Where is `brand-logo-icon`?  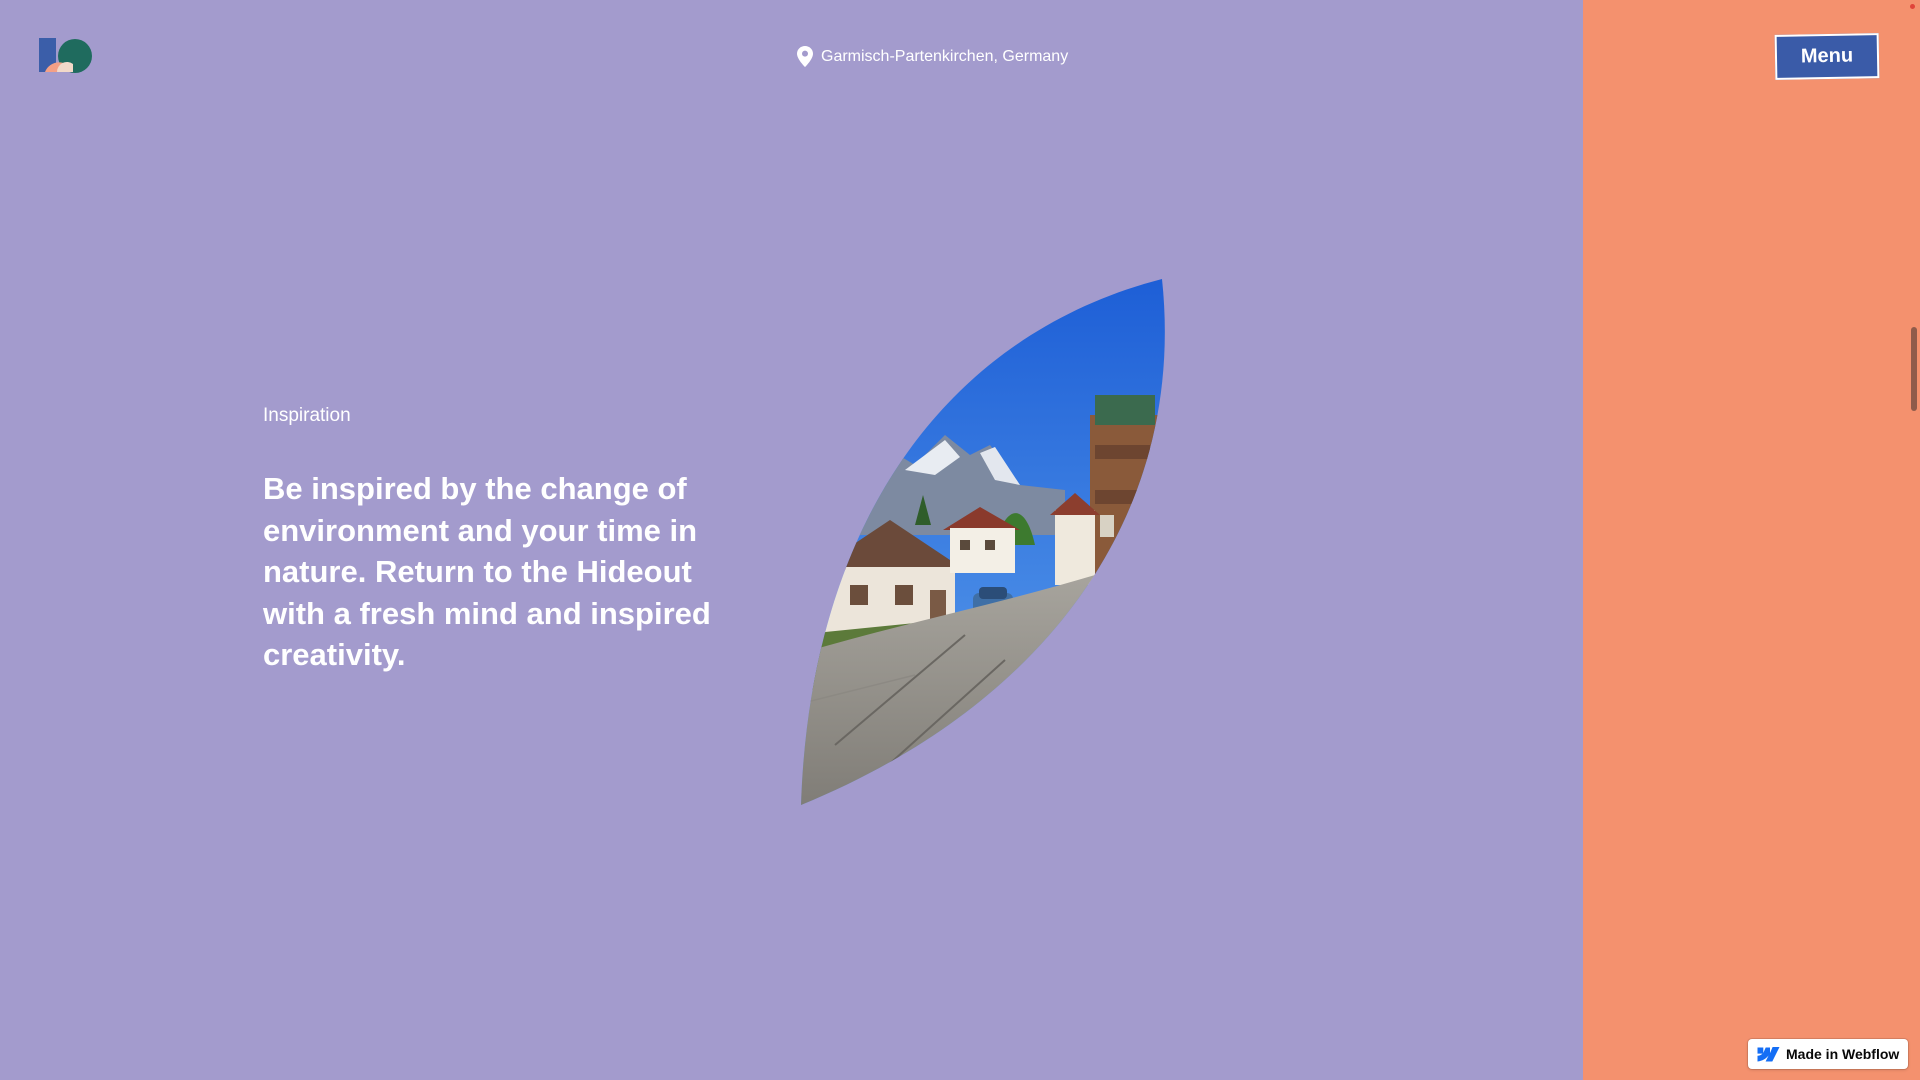
brand-logo-icon is located at coordinates (66, 57).